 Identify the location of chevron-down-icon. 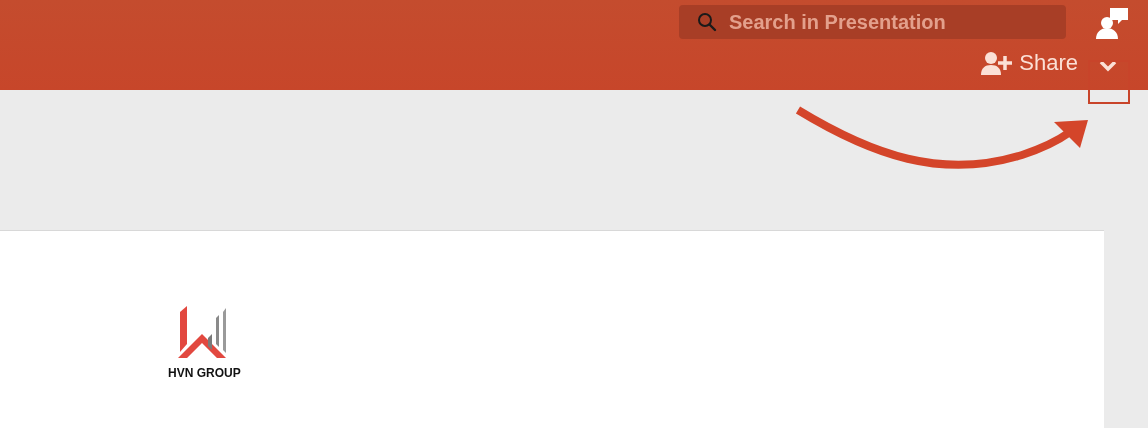
(1108, 66).